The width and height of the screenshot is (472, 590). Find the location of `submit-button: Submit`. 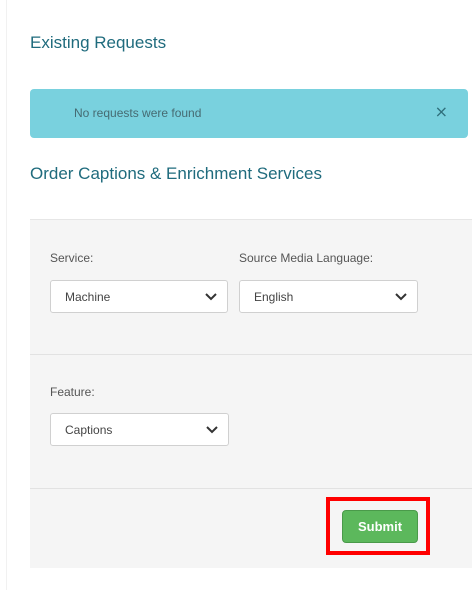

submit-button: Submit is located at coordinates (380, 526).